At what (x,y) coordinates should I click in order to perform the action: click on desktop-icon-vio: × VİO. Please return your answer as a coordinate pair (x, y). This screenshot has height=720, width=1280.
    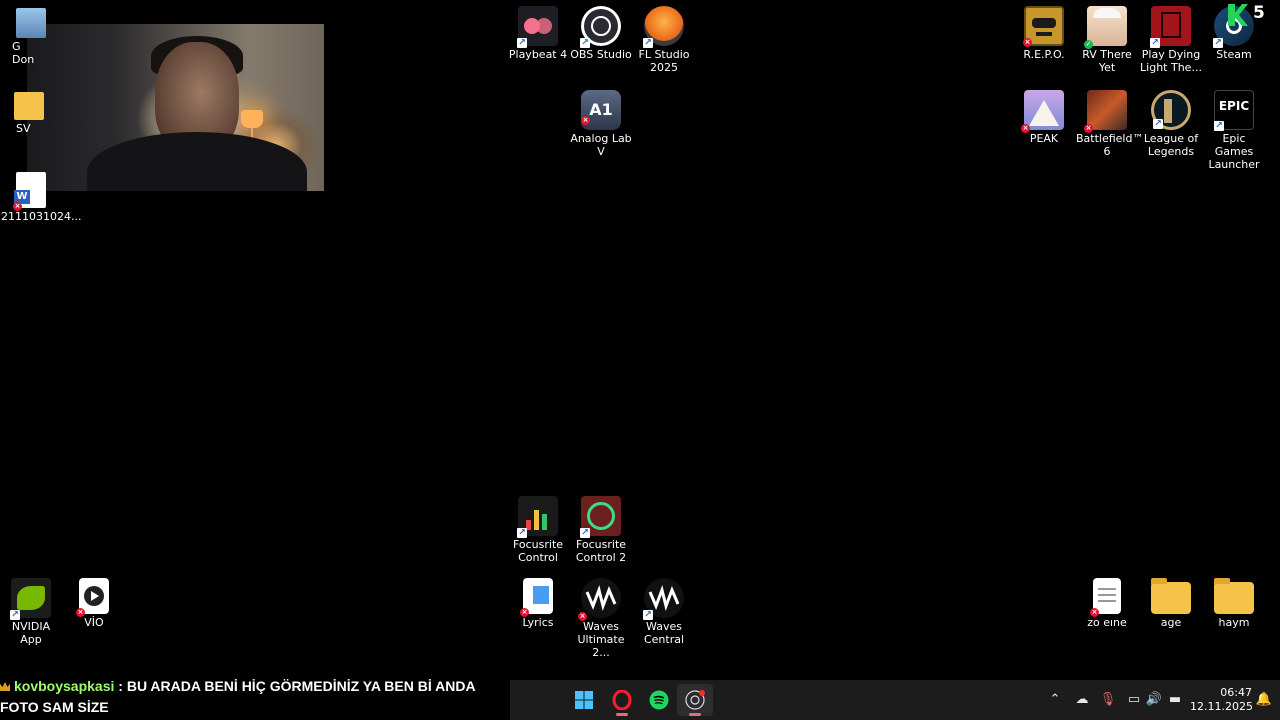
    Looking at the image, I should click on (94, 601).